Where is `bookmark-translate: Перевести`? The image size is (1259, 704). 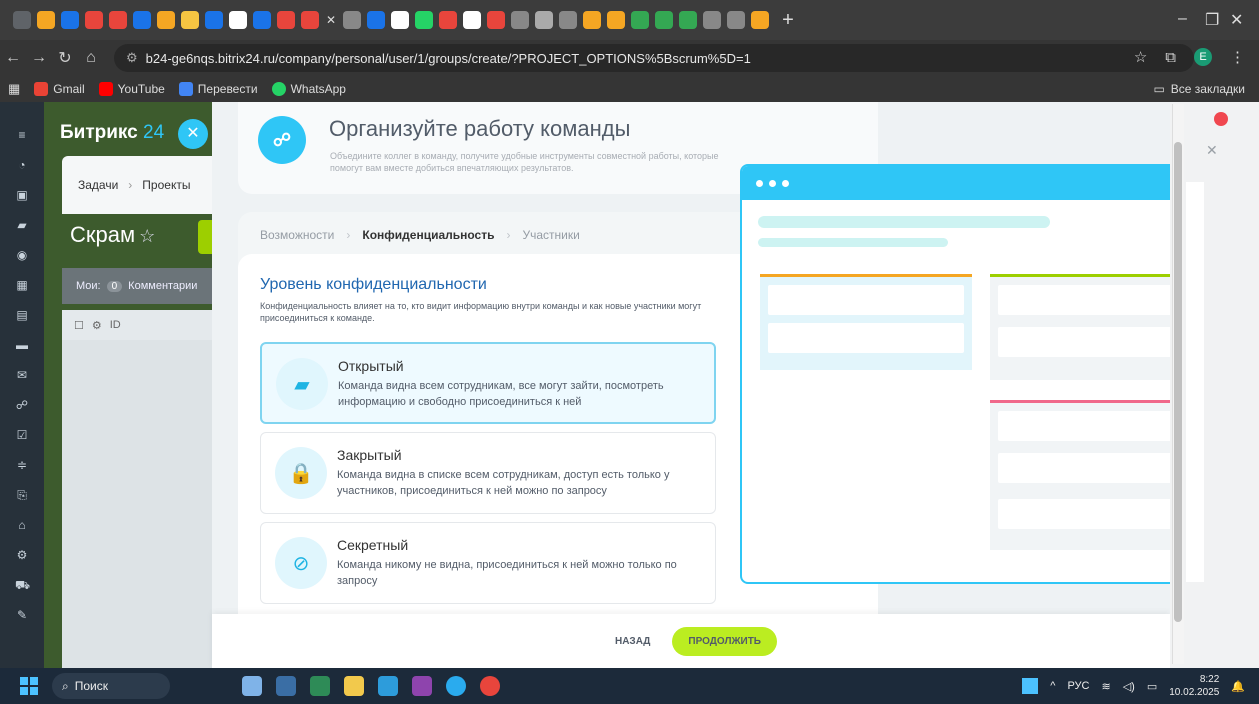 bookmark-translate: Перевести is located at coordinates (218, 89).